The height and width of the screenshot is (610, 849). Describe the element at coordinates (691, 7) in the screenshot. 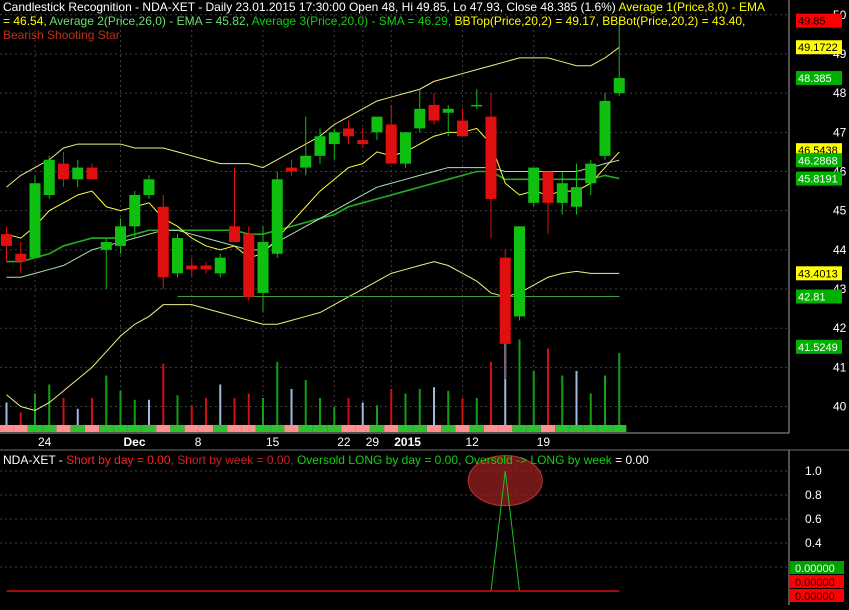

I see `header-avg1: Average 1(Price,8,0) - EMA` at that location.